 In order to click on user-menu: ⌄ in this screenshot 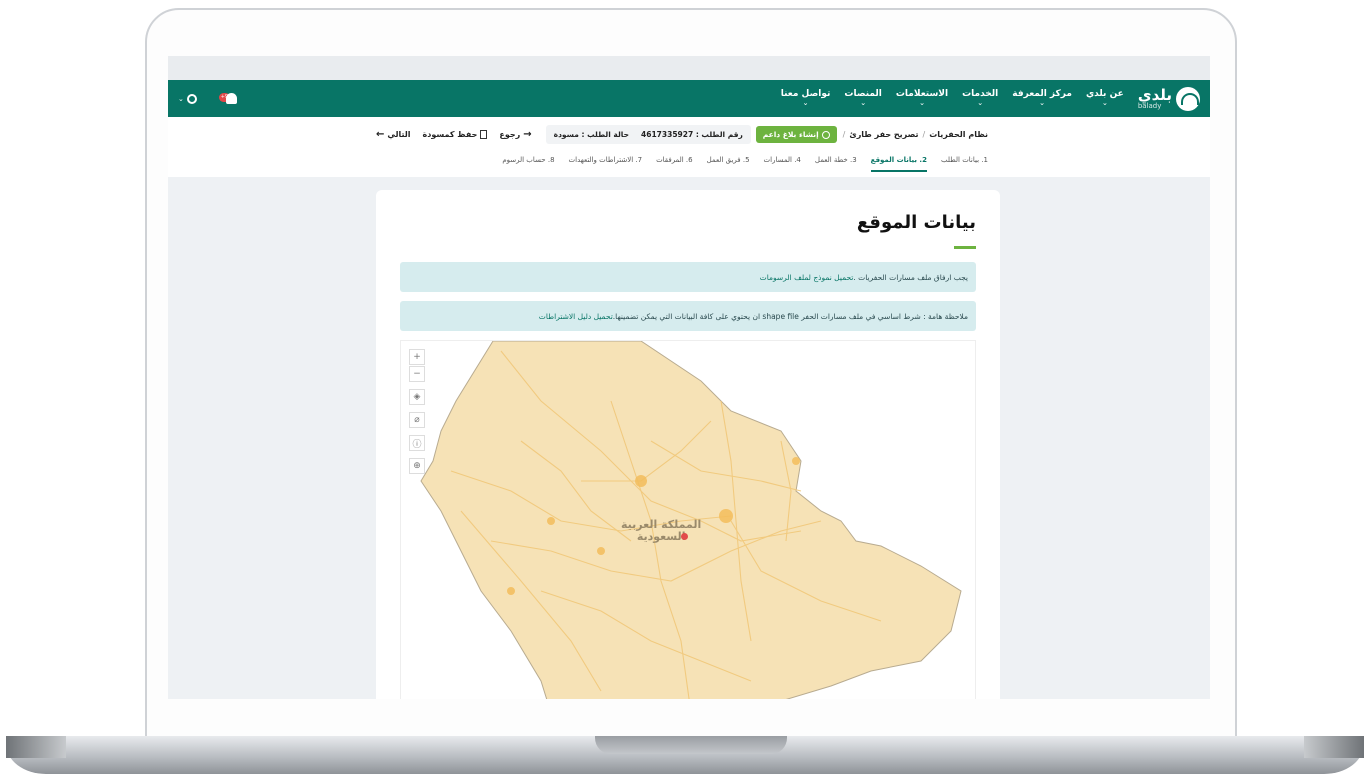, I will do `click(187, 98)`.